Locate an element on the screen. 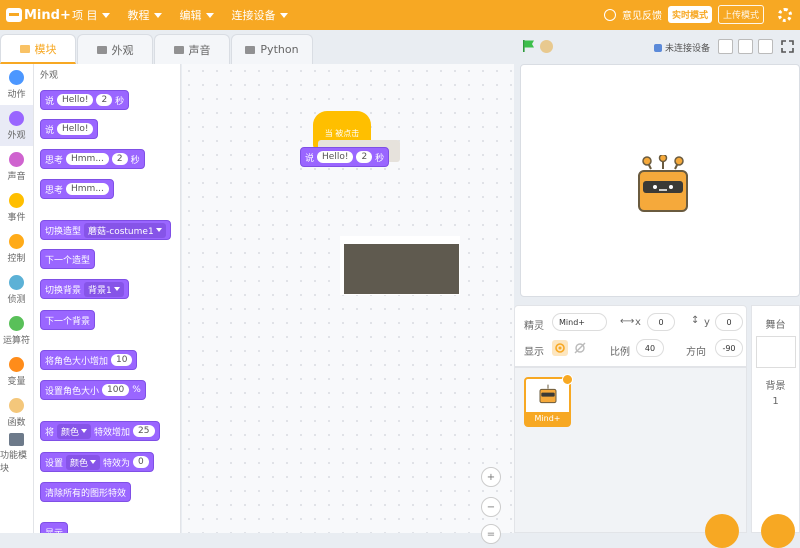  block-text: 设置 is located at coordinates (54, 463).